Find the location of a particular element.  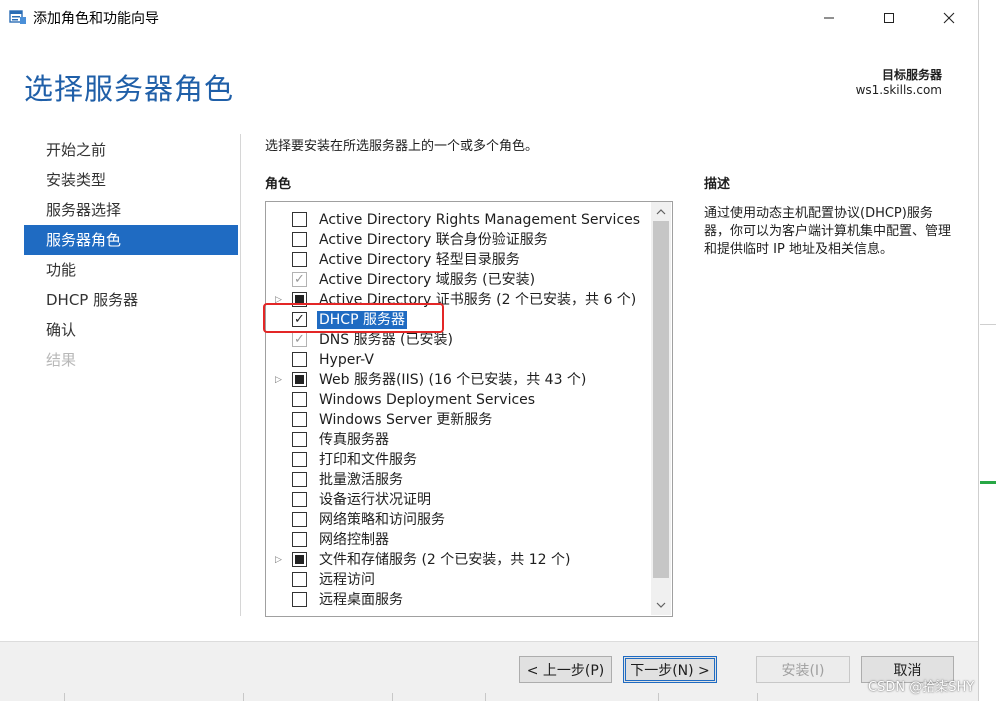

next-button: 下一步(N) > is located at coordinates (670, 669).